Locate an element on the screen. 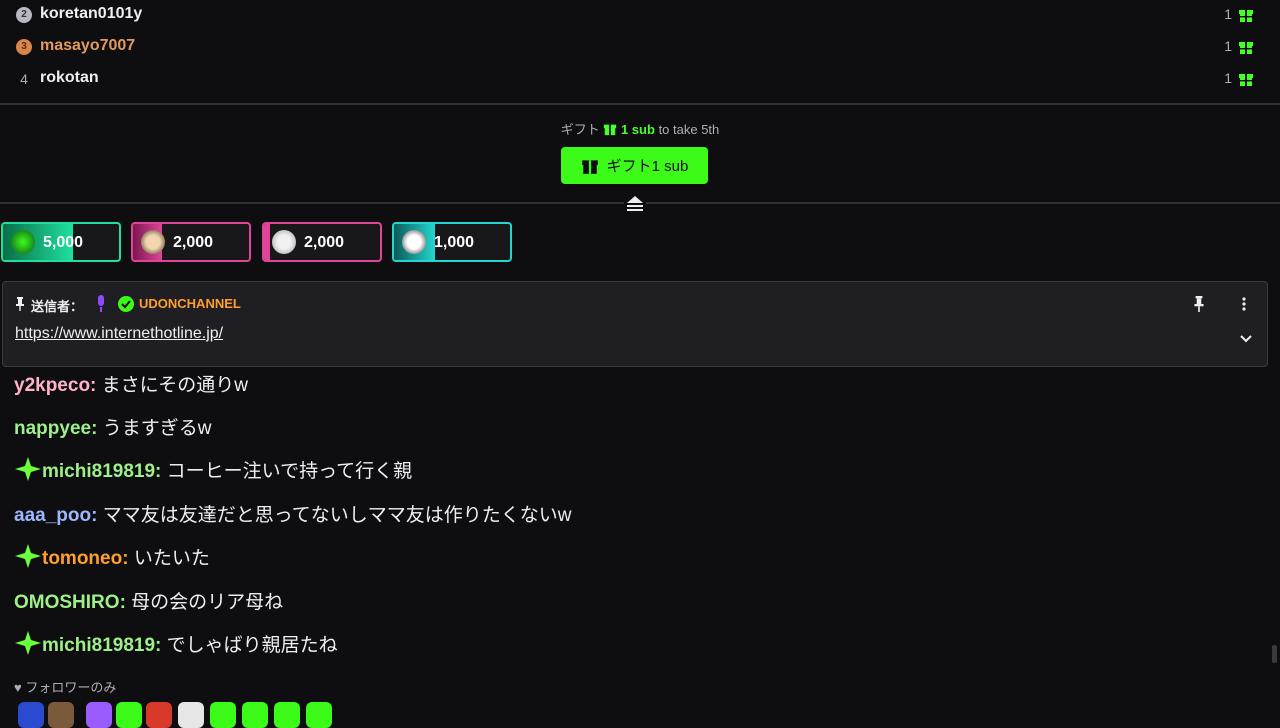  chat-username: nappyee is located at coordinates (52, 428).